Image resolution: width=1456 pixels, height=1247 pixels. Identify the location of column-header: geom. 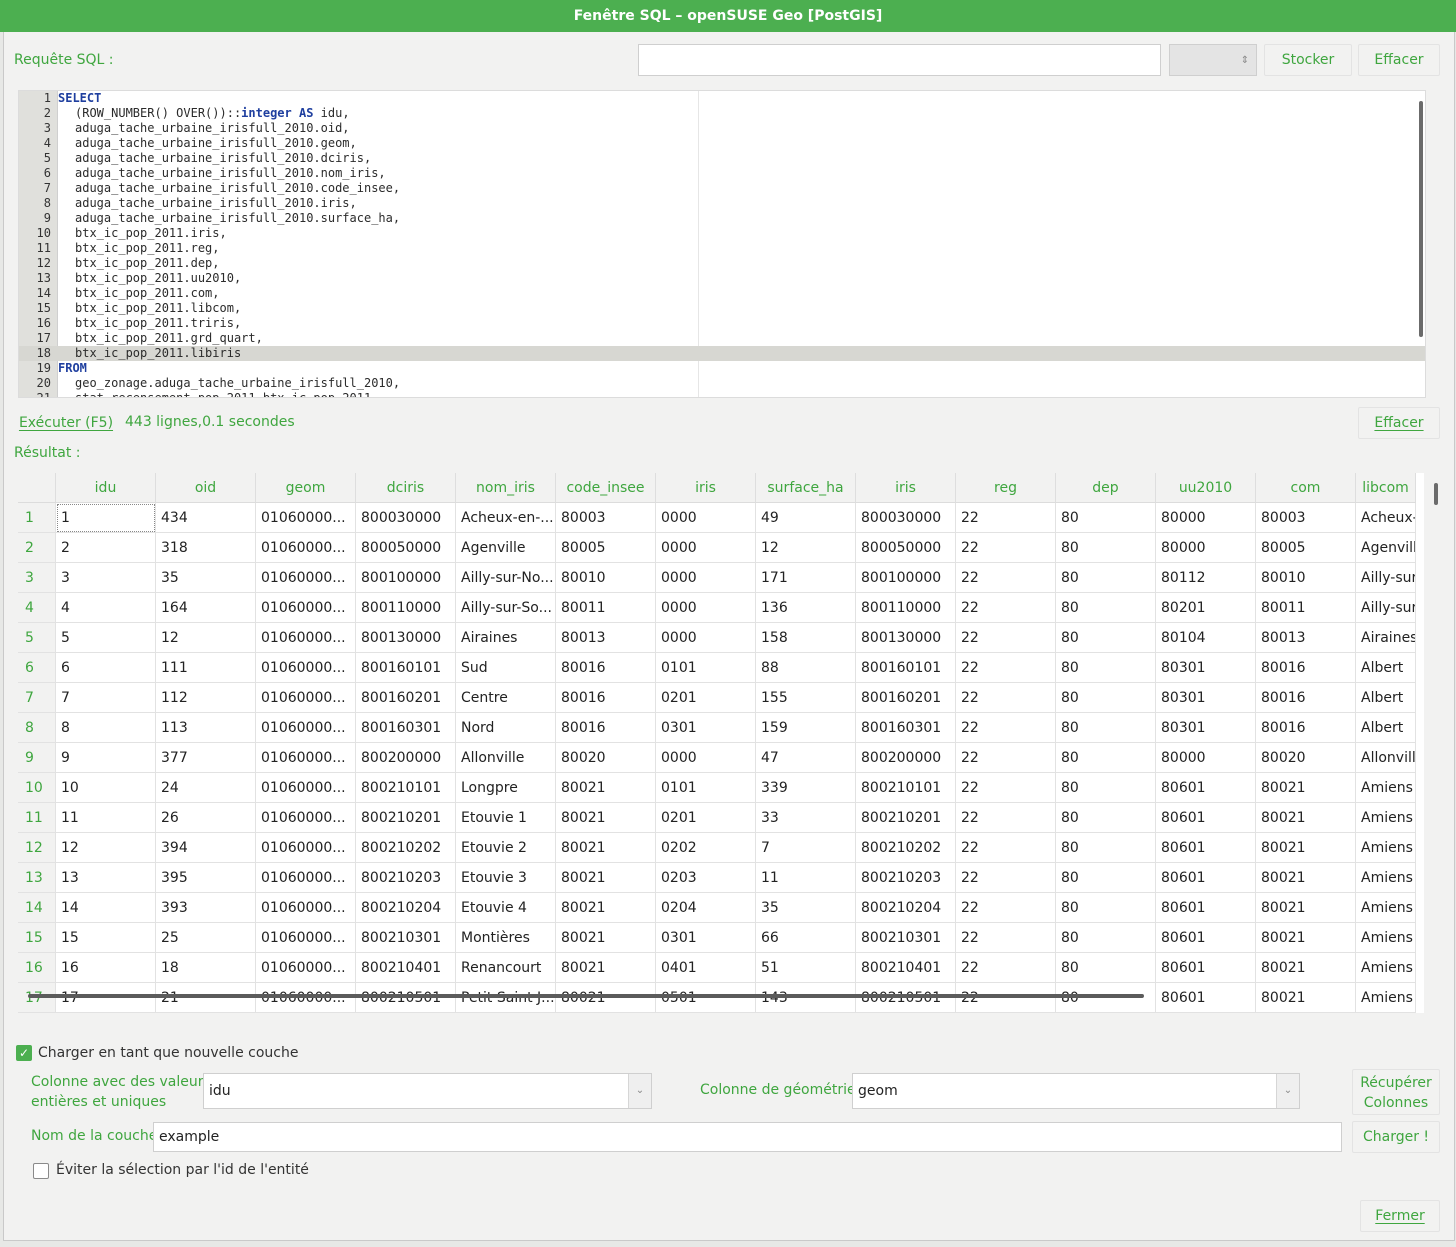
(306, 488).